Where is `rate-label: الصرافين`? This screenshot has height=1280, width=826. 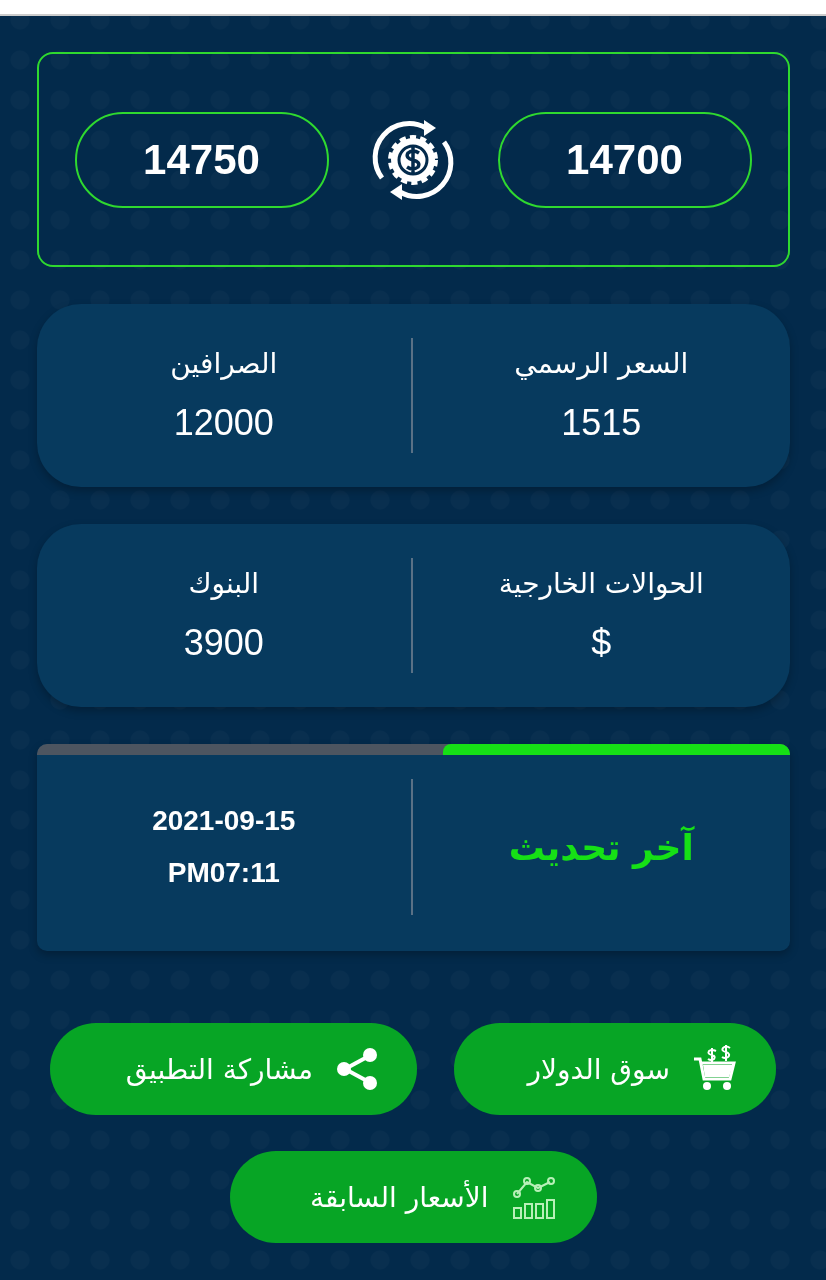
rate-label: الصرافين is located at coordinates (224, 363).